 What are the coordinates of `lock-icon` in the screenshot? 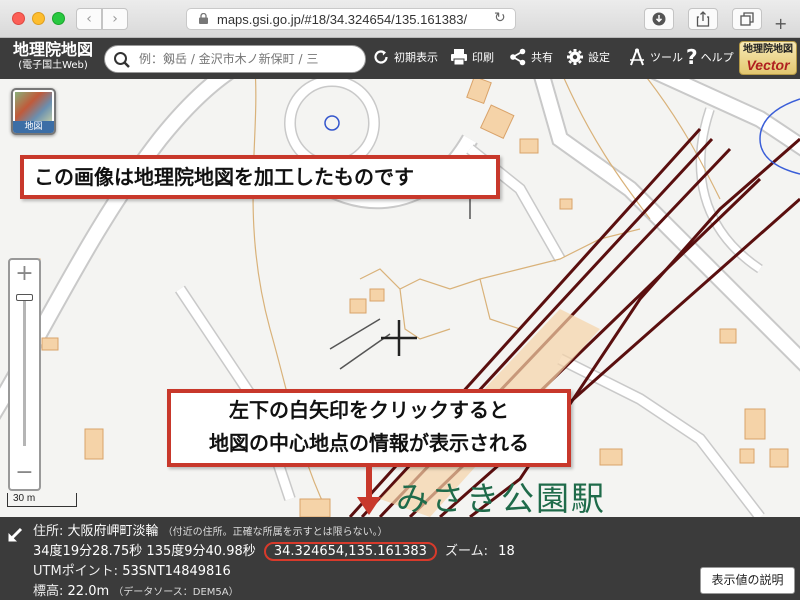 It's located at (203, 18).